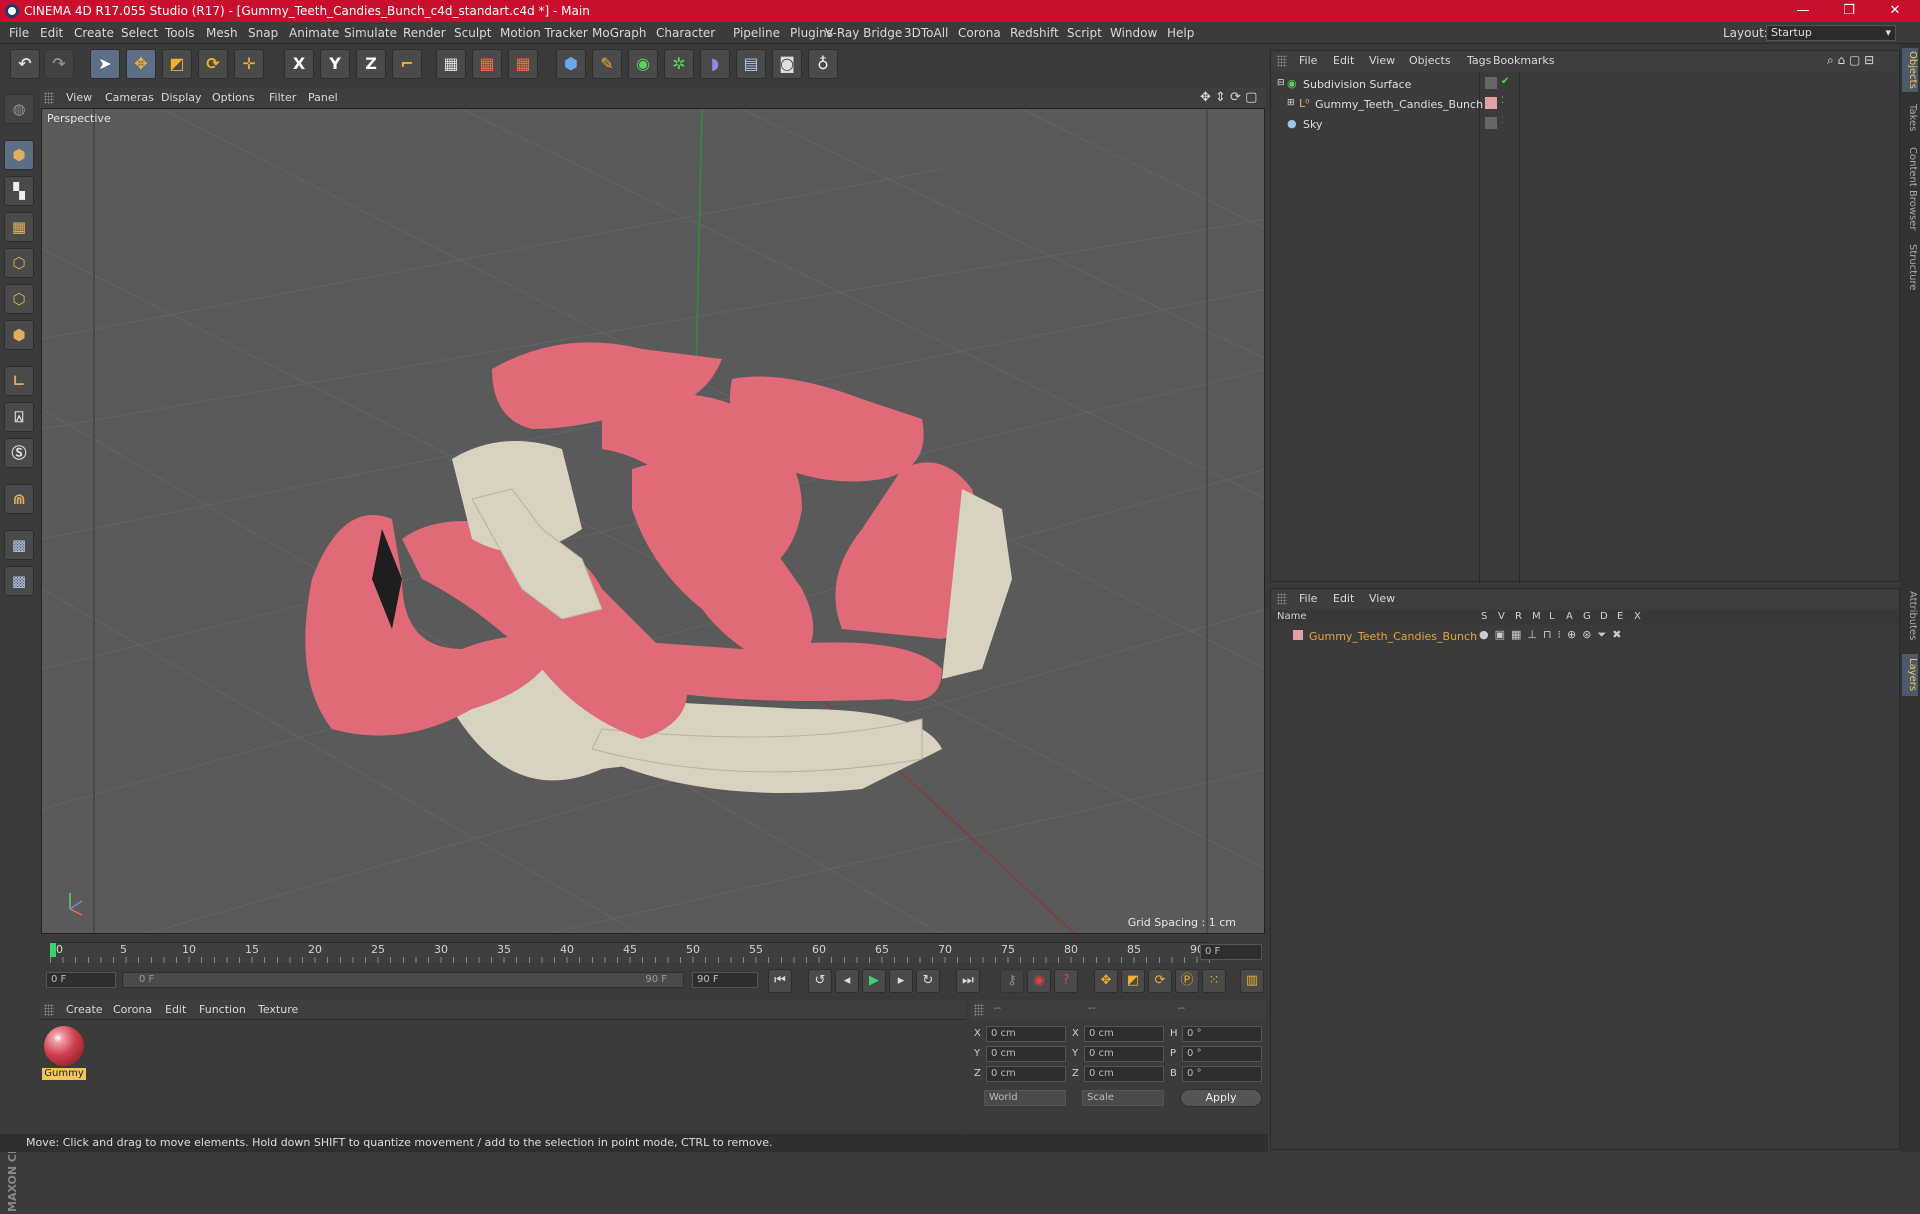  What do you see at coordinates (1308, 598) in the screenshot?
I see `layer-menu-file: File` at bounding box center [1308, 598].